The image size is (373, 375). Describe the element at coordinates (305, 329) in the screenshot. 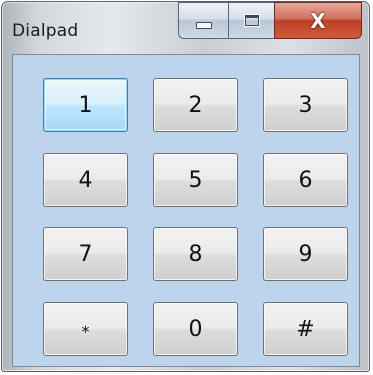

I see `key-hash-button: #` at that location.